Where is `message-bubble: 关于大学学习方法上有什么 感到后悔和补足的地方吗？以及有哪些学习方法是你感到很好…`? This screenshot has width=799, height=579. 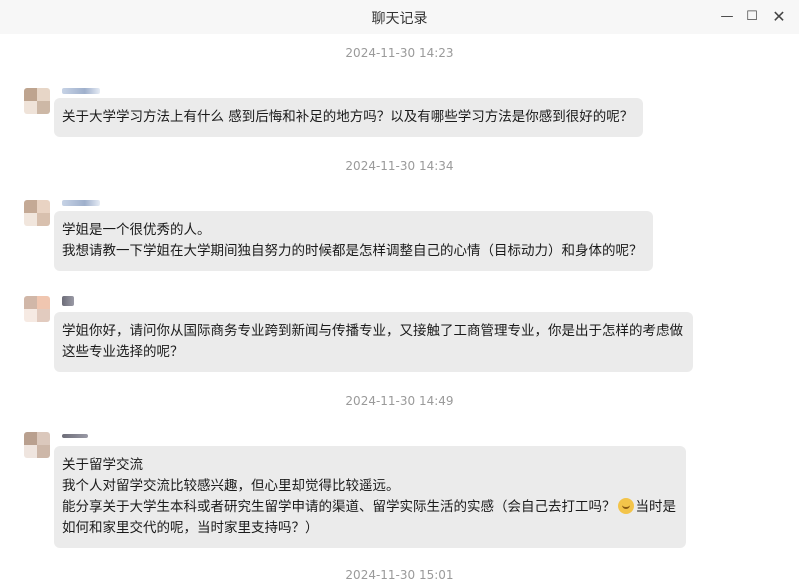
message-bubble: 关于大学学习方法上有什么 感到后悔和补足的地方吗？以及有哪些学习方法是你感到很好… is located at coordinates (349, 117).